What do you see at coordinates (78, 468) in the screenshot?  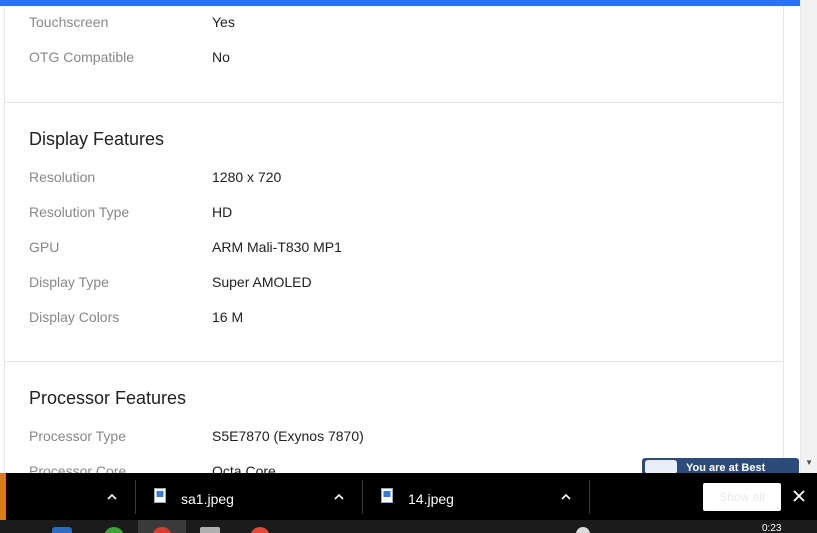 I see `spec-label: Processor Core` at bounding box center [78, 468].